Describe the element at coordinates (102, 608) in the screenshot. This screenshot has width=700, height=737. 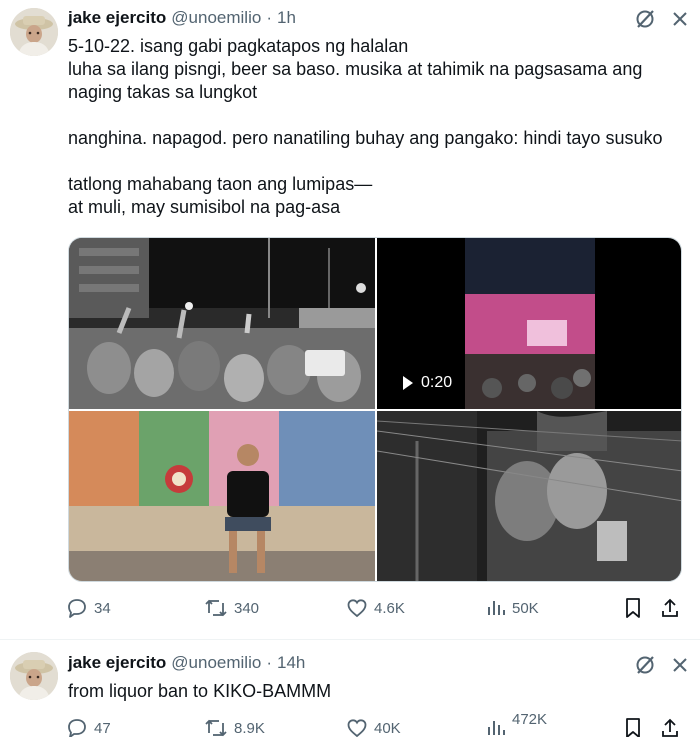
I see `reply-count: 34` at that location.